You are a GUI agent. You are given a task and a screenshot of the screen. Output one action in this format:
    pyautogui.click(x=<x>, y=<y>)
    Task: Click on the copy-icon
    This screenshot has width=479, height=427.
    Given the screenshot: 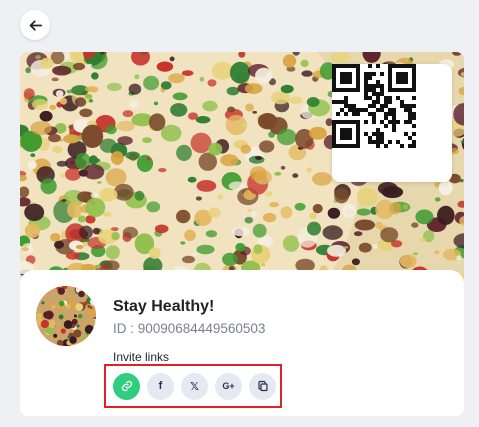 What is the action you would take?
    pyautogui.click(x=262, y=386)
    